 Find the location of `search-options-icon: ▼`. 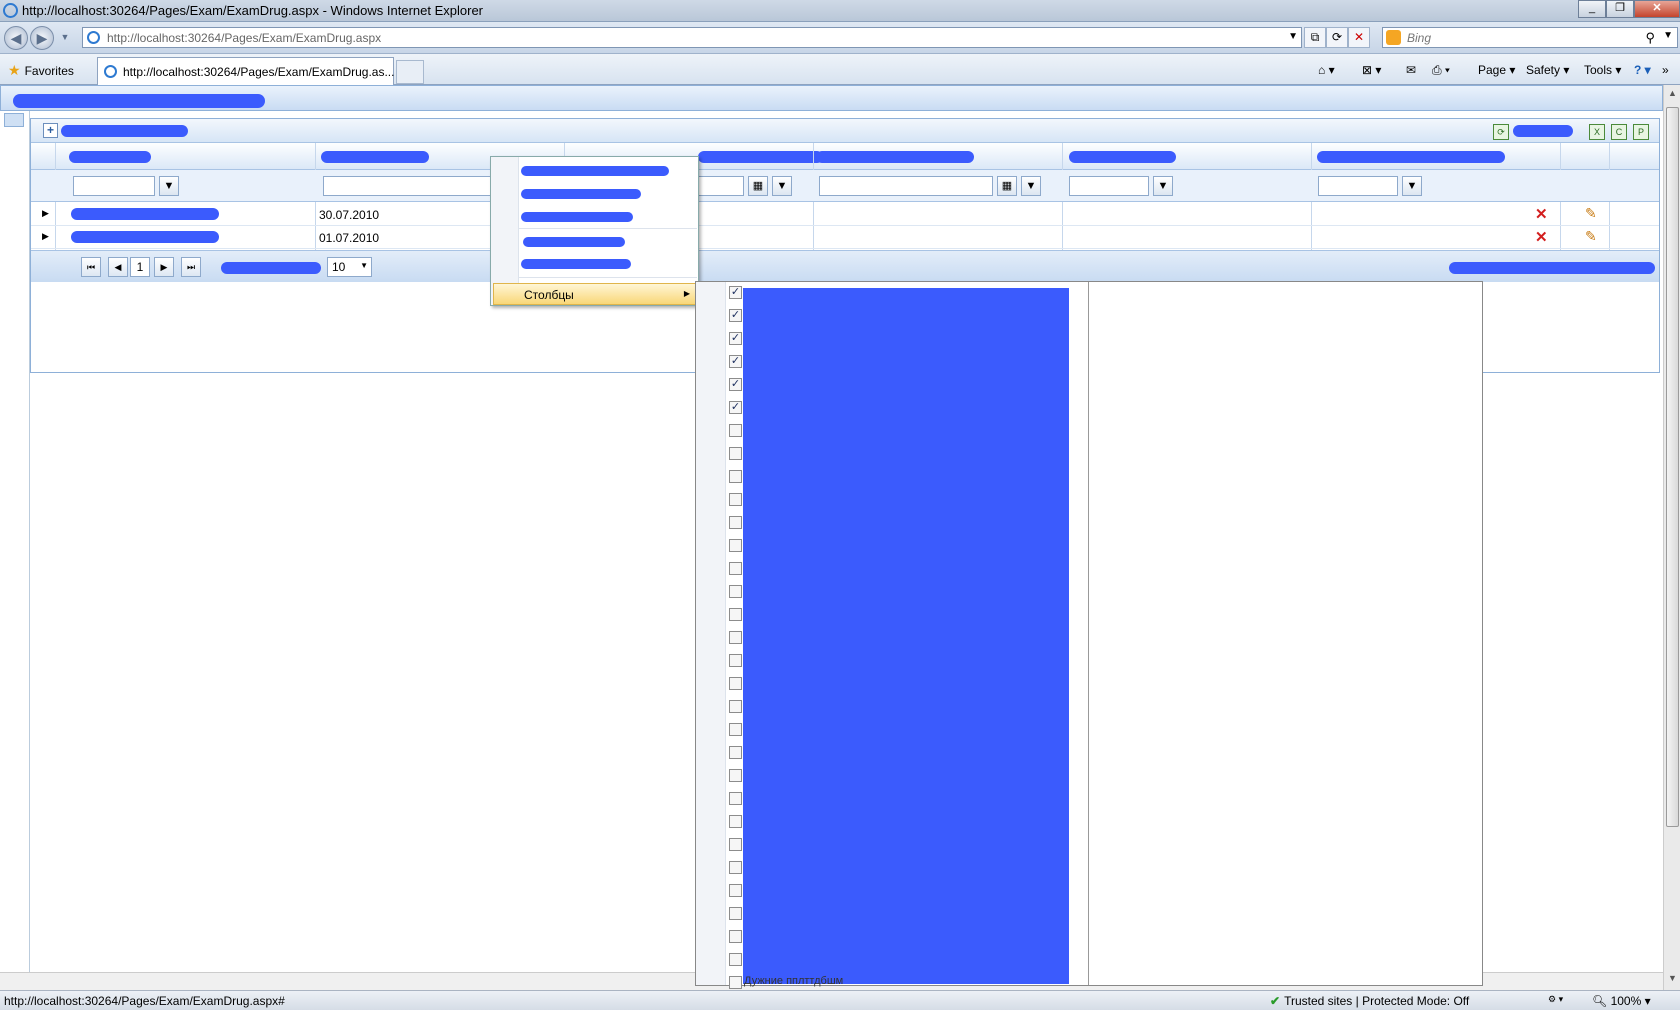

search-options-icon: ▼ is located at coordinates (1668, 35).